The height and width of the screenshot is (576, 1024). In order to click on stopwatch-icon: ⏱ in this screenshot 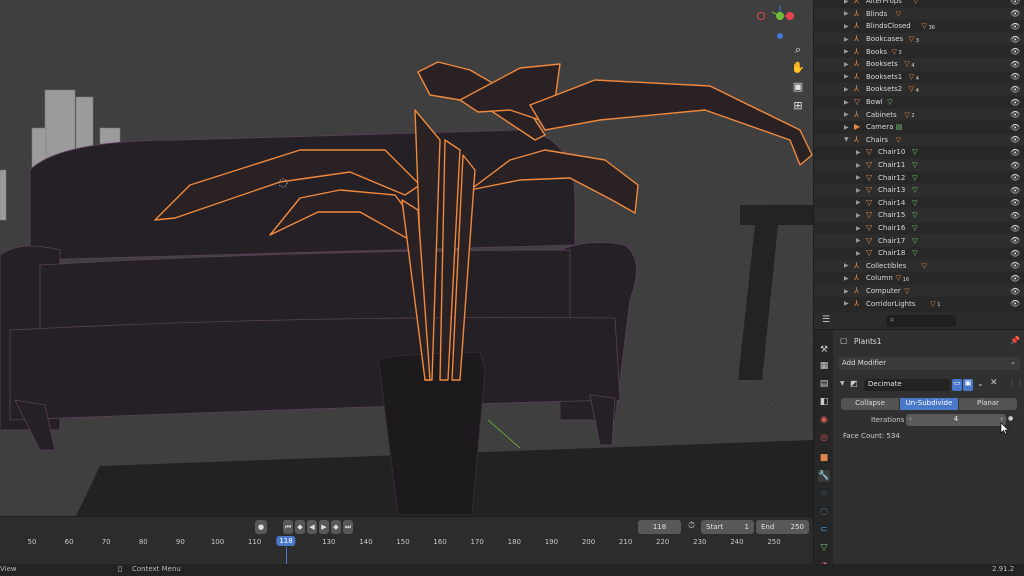, I will do `click(691, 526)`.